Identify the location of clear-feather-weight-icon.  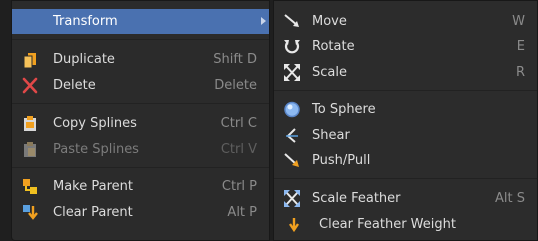
(296, 224).